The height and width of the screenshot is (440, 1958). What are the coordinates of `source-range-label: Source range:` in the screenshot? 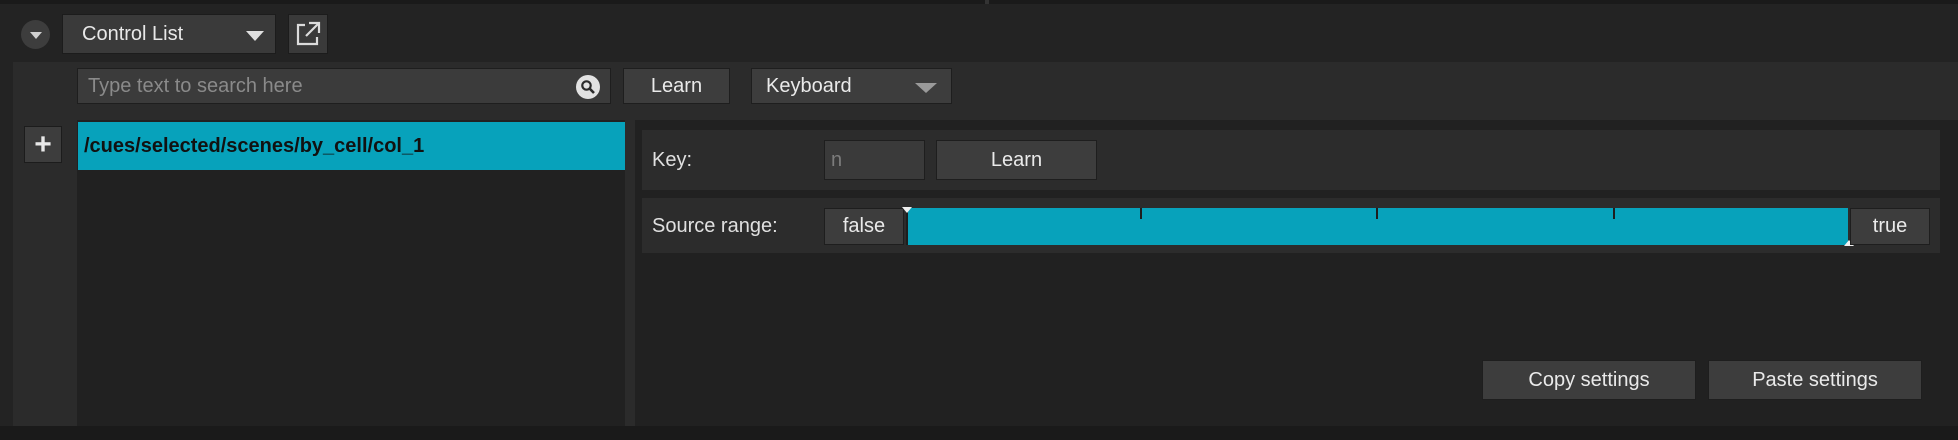 It's located at (715, 226).